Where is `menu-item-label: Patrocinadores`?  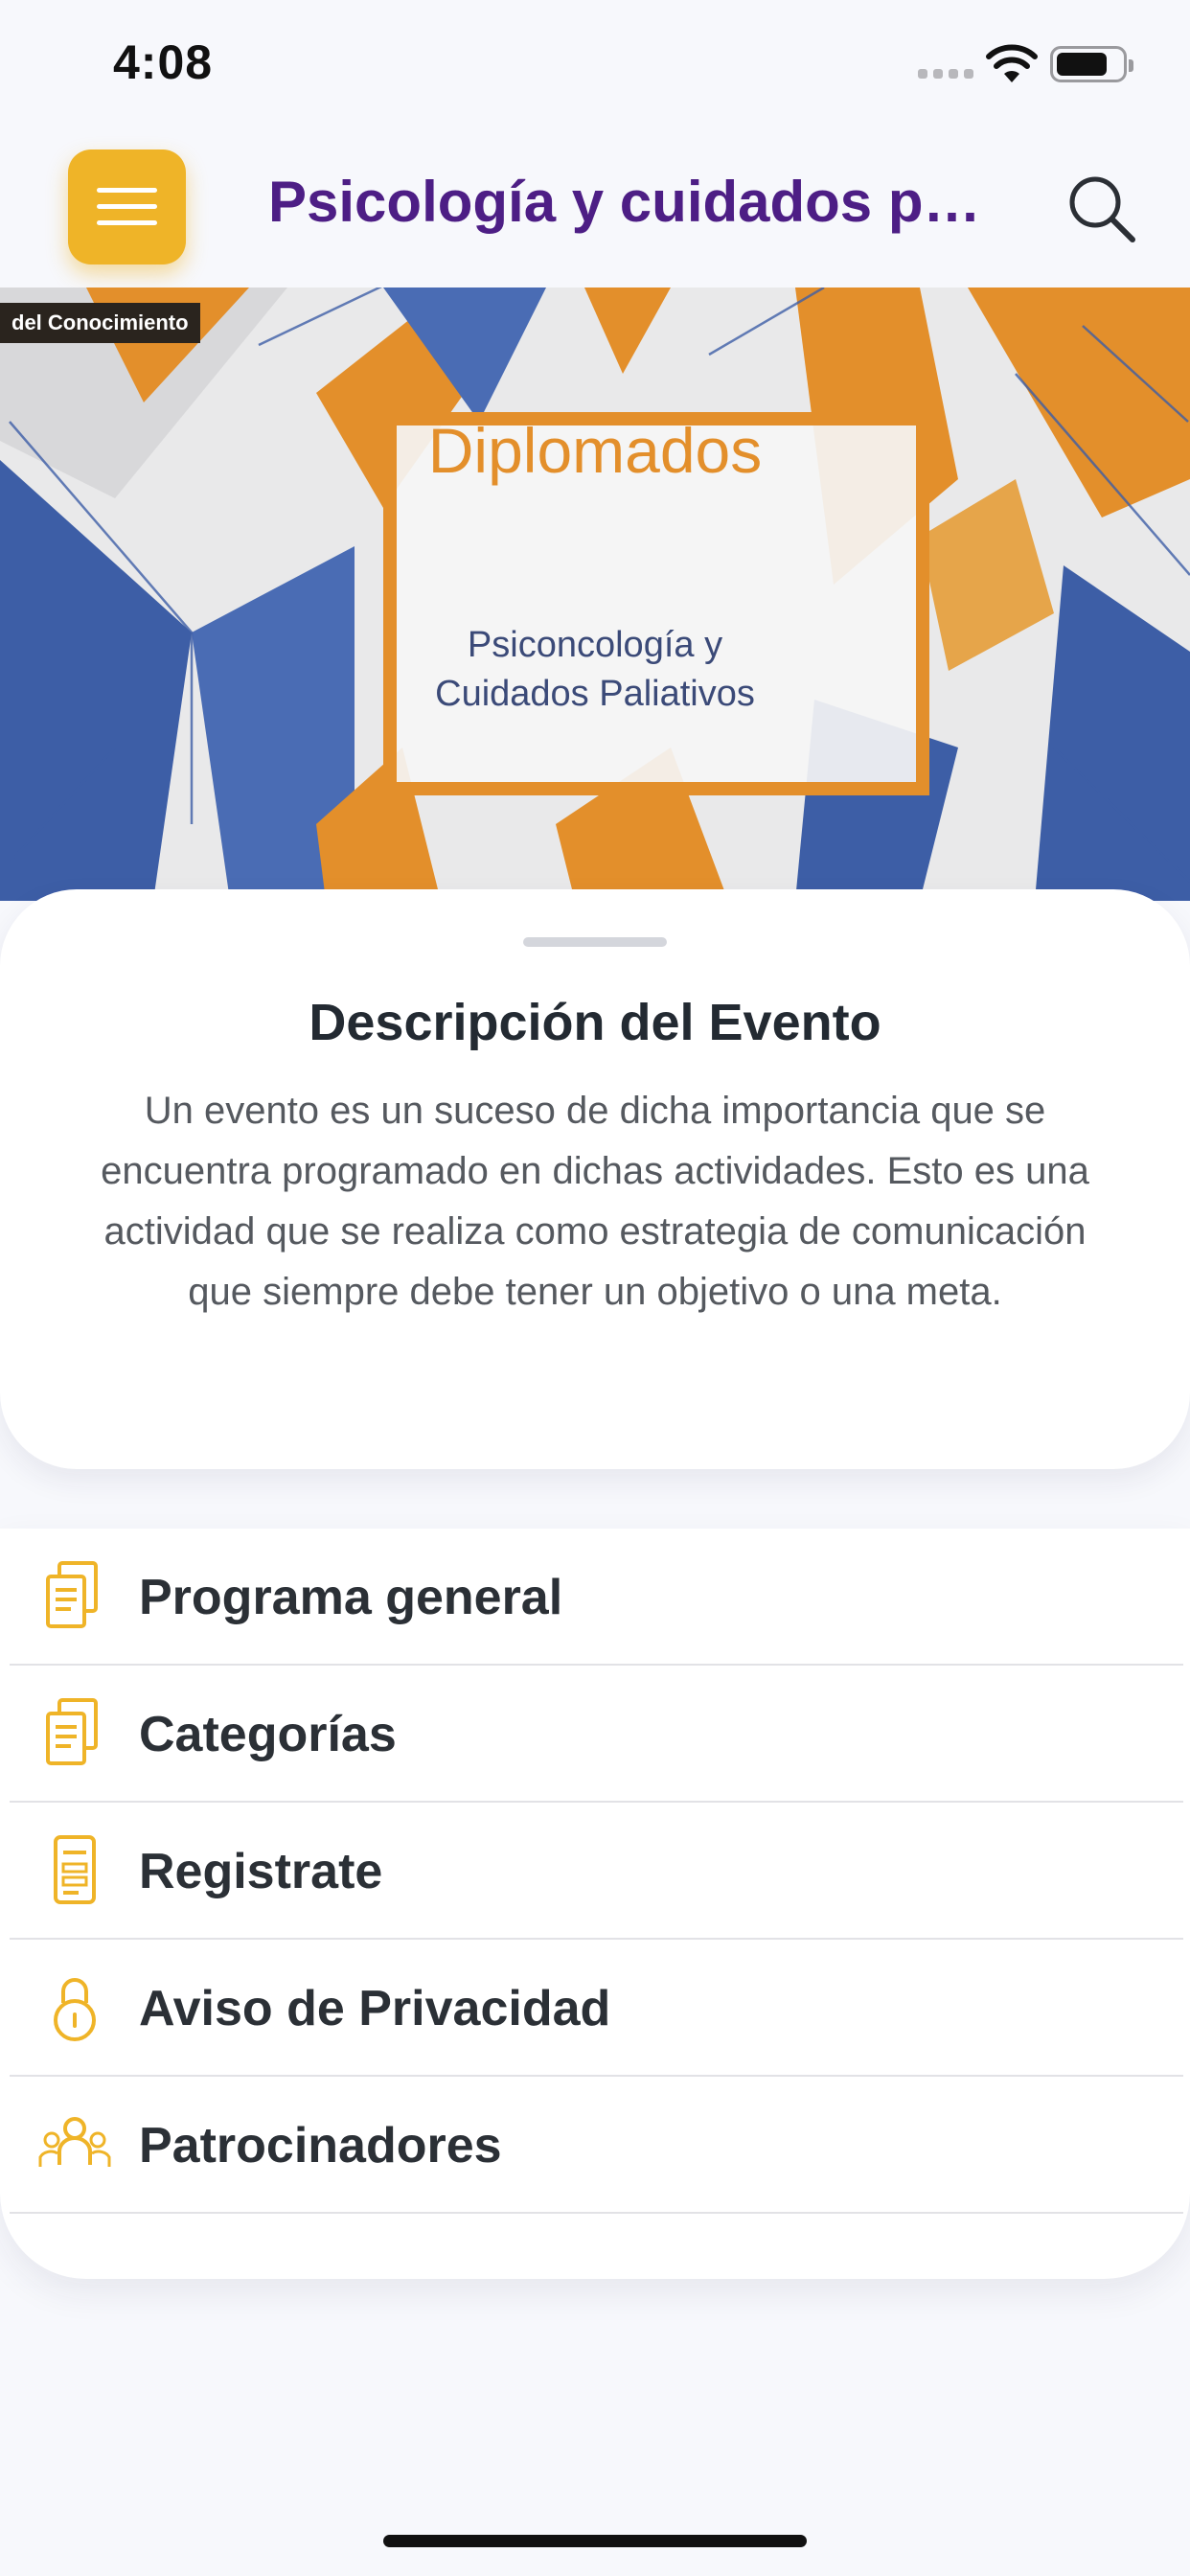 menu-item-label: Patrocinadores is located at coordinates (320, 2146).